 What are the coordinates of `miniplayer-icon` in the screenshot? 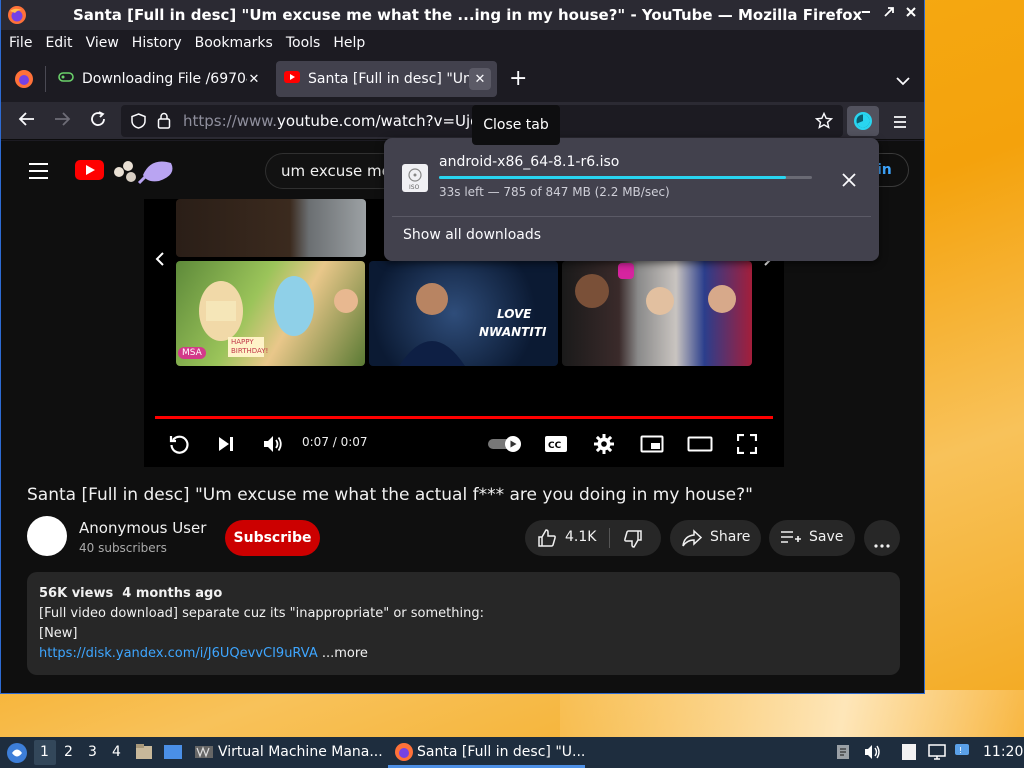 It's located at (652, 446).